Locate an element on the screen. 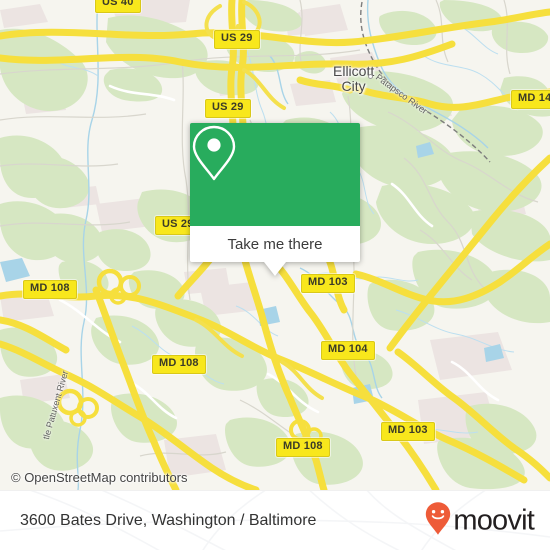 The height and width of the screenshot is (550, 550). shield-md-108-south: MD 108 is located at coordinates (303, 447).